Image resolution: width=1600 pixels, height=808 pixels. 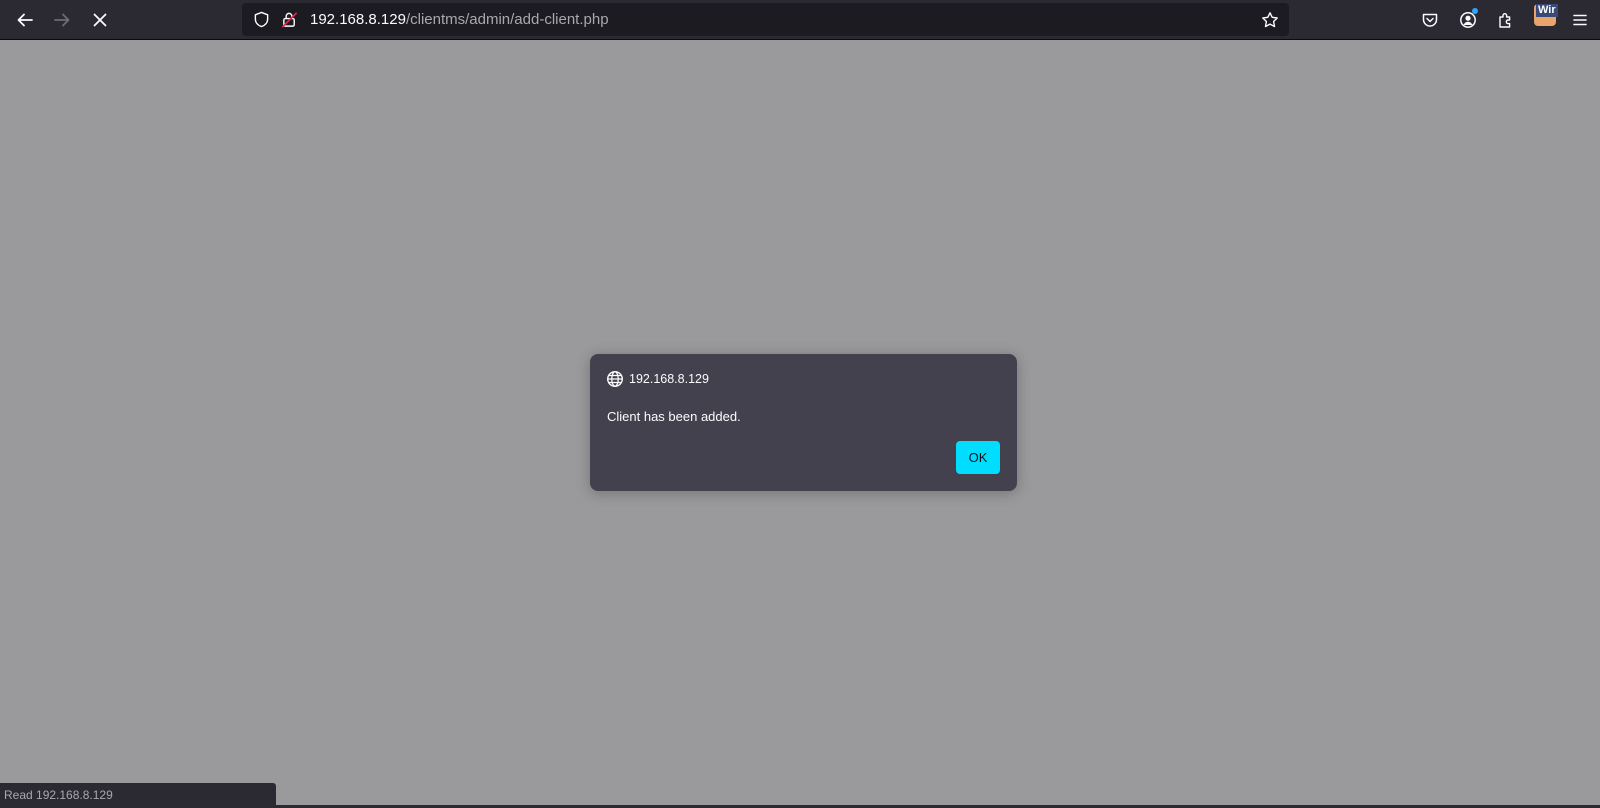 I want to click on url-path: /clientms/admin/add-client.php, so click(x=507, y=19).